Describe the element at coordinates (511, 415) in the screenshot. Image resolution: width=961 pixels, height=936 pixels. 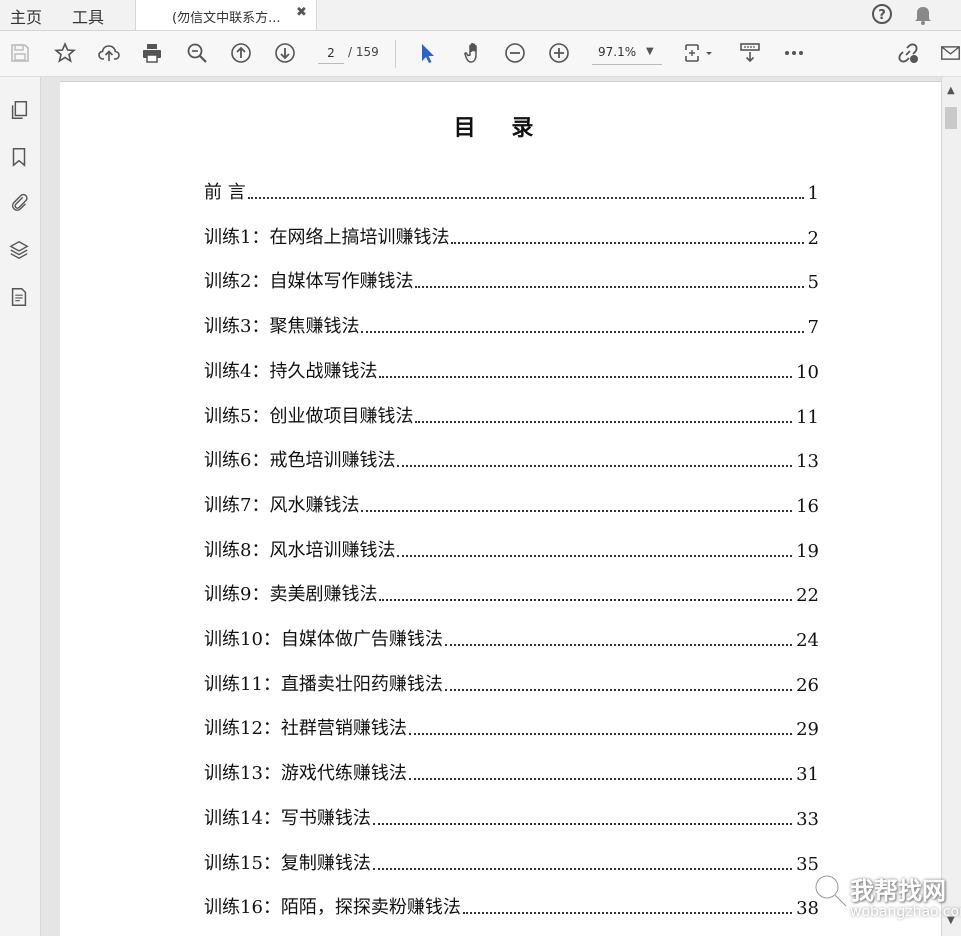
I see `toc-entry: 训练5：创业做项目赚钱法 11` at that location.